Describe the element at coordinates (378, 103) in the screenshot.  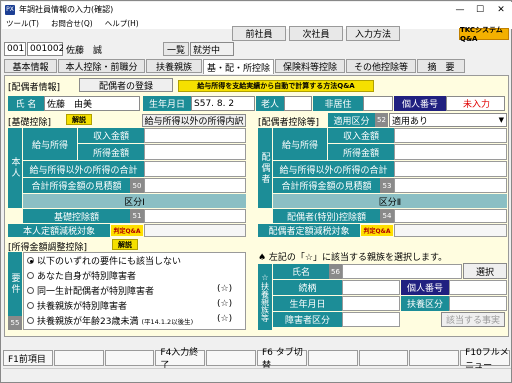
I see `nonresident-field` at that location.